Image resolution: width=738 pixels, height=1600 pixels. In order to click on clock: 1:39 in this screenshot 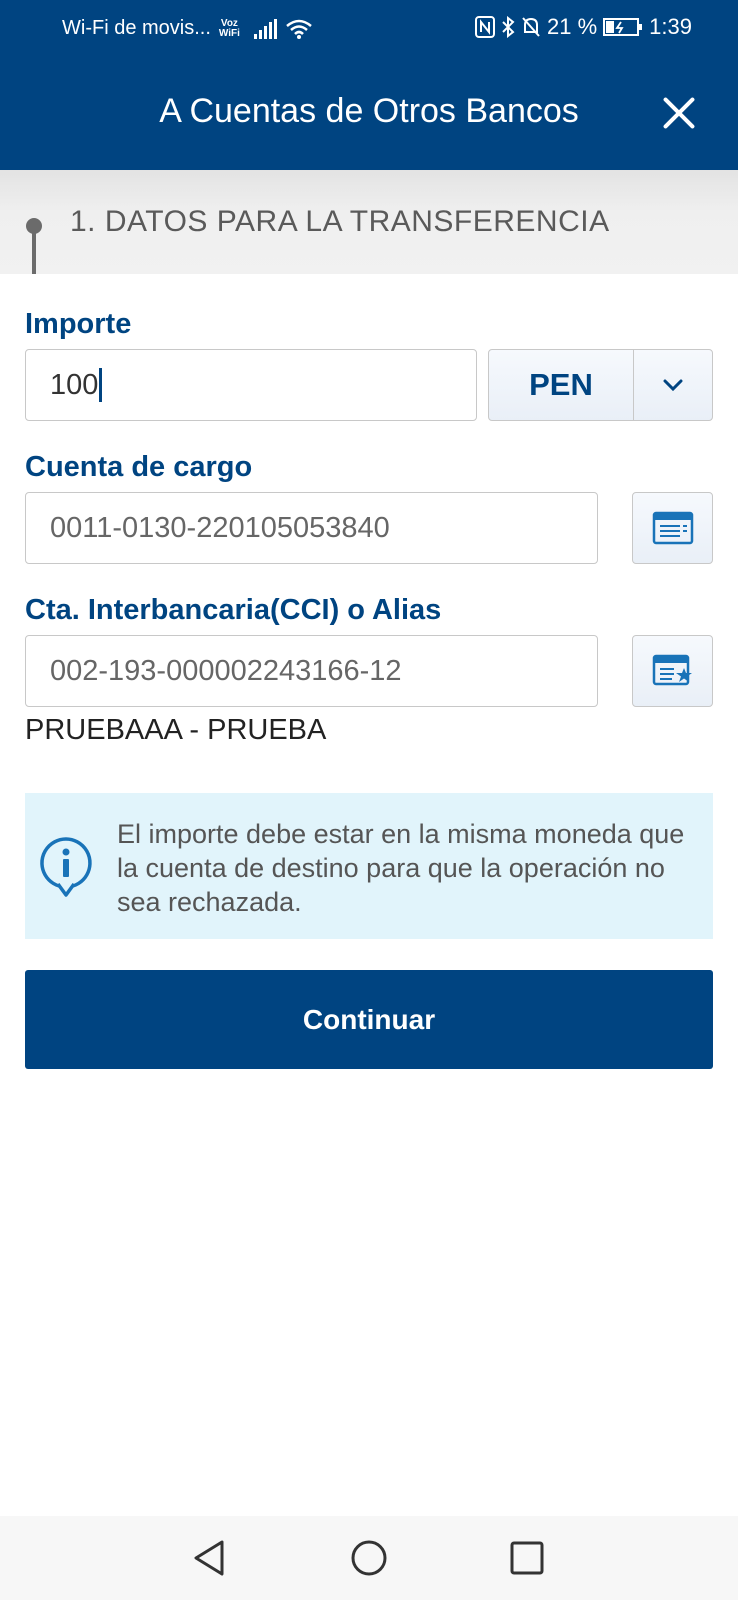, I will do `click(670, 26)`.